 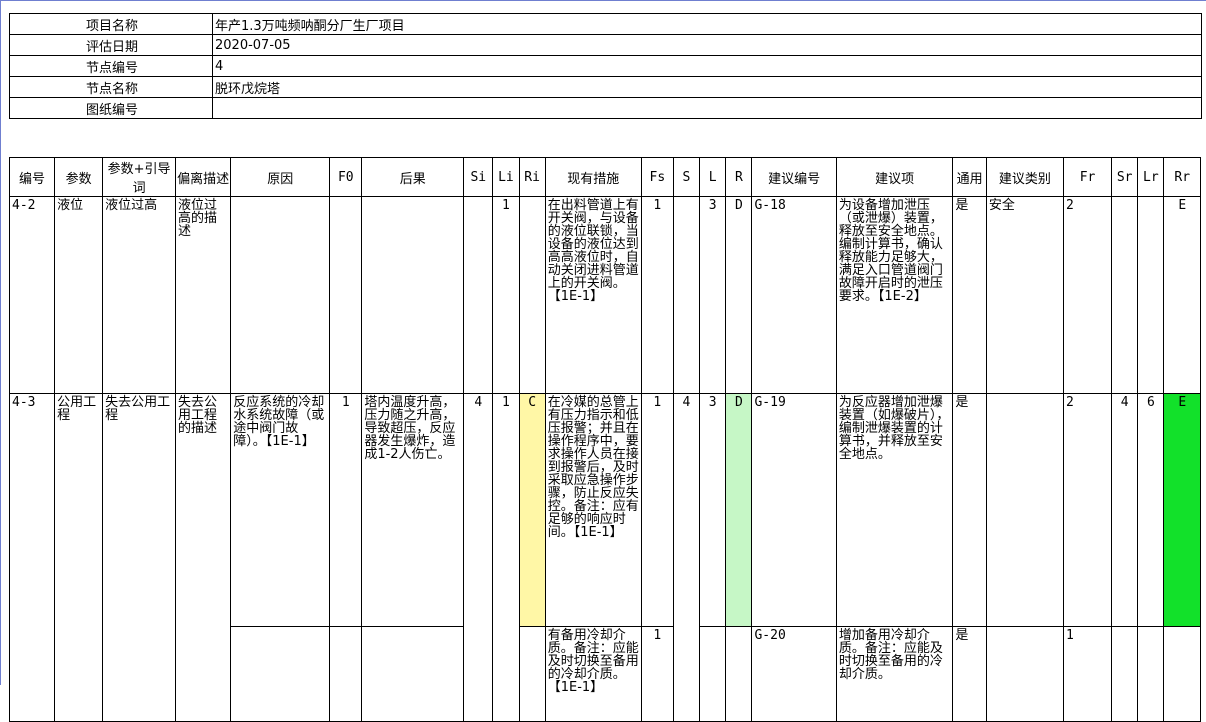 What do you see at coordinates (111, 45) in the screenshot?
I see `info-label: 评估日期` at bounding box center [111, 45].